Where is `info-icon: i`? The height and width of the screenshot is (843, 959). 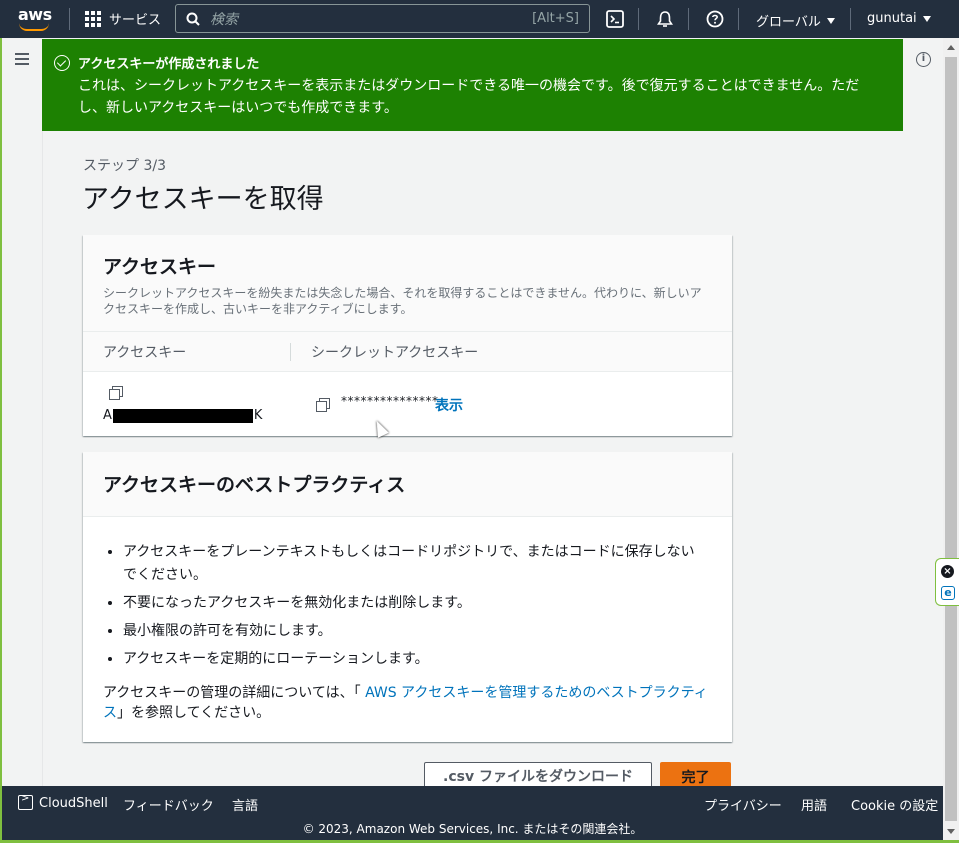 info-icon: i is located at coordinates (923, 59).